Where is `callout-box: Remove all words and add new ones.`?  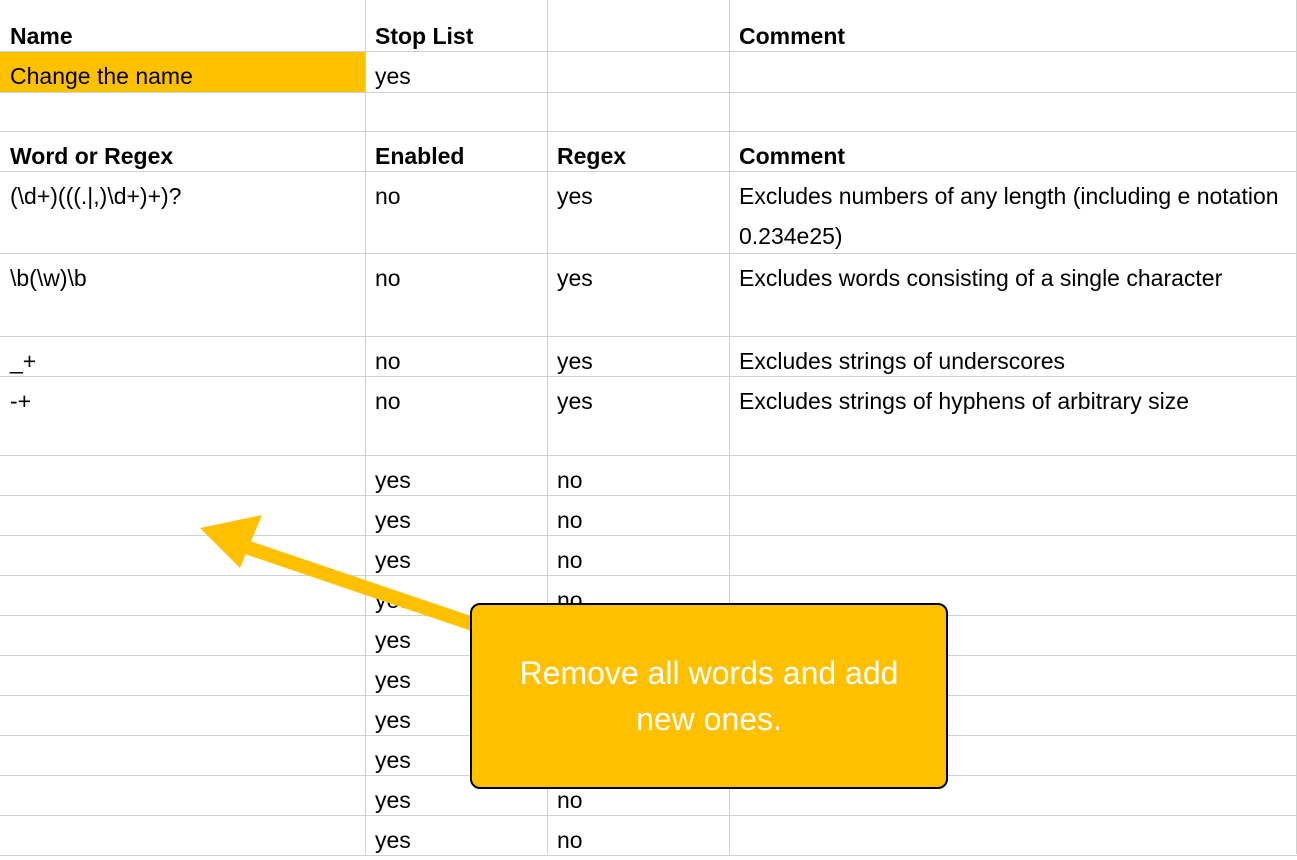 callout-box: Remove all words and add new ones. is located at coordinates (709, 696).